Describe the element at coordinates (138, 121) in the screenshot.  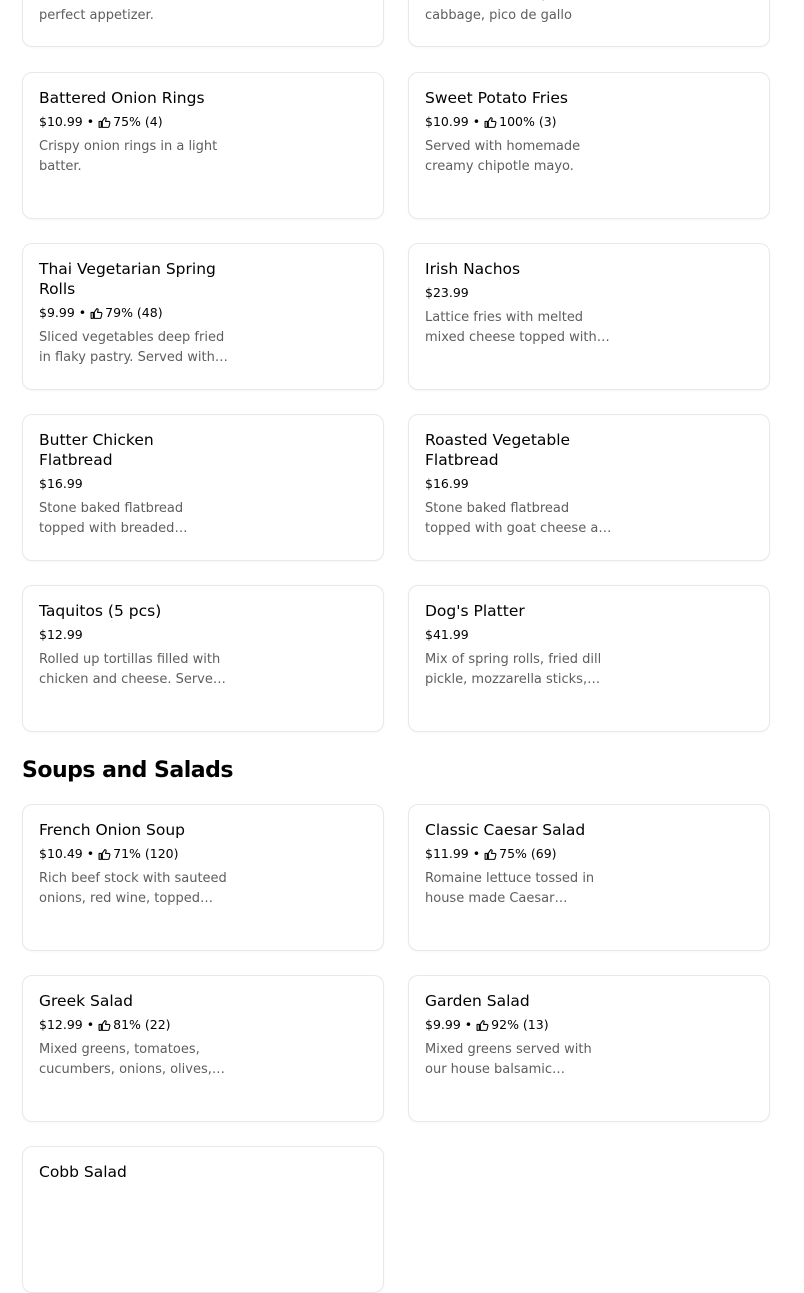
I see `item-rating: 75% (4)` at that location.